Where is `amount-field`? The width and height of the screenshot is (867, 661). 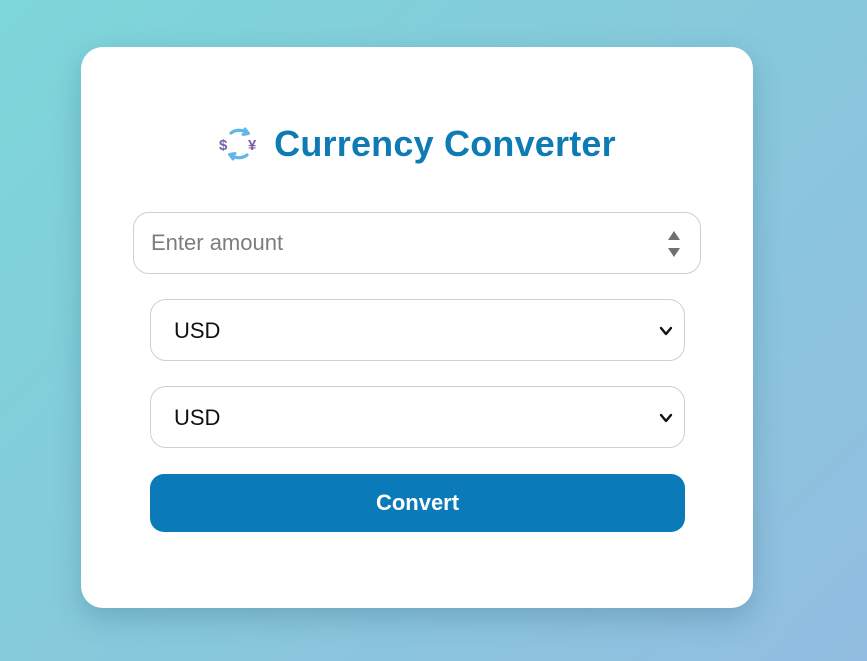 amount-field is located at coordinates (417, 243).